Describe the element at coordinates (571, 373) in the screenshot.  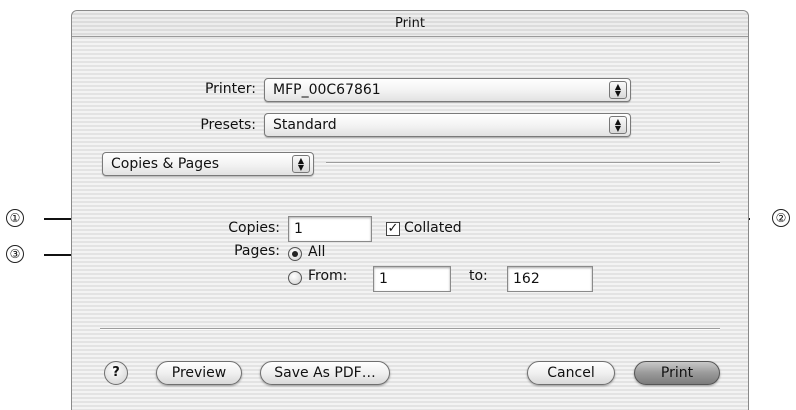
I see `cancel-button: Cancel` at that location.